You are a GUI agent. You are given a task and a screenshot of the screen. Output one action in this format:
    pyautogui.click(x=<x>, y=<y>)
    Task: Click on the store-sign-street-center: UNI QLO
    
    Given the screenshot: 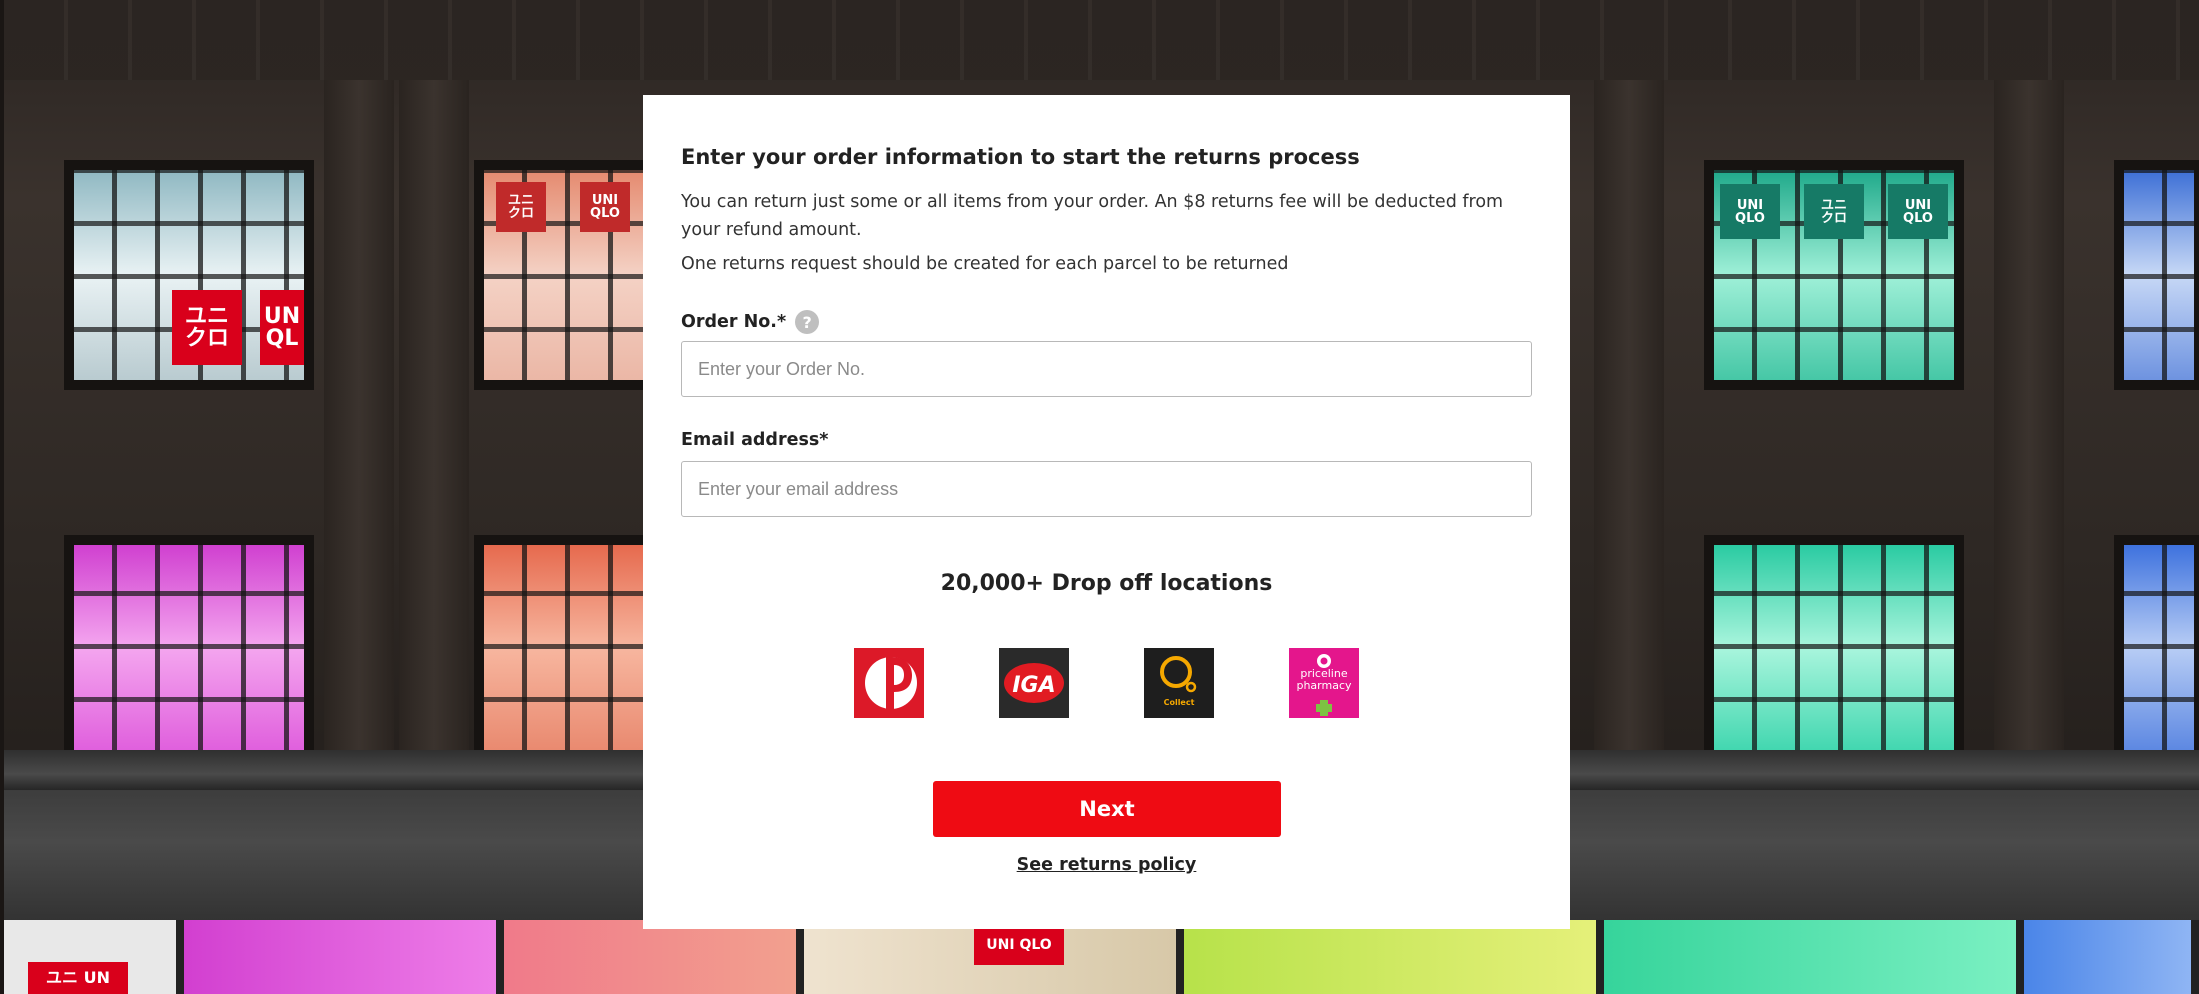 What is the action you would take?
    pyautogui.click(x=1019, y=945)
    